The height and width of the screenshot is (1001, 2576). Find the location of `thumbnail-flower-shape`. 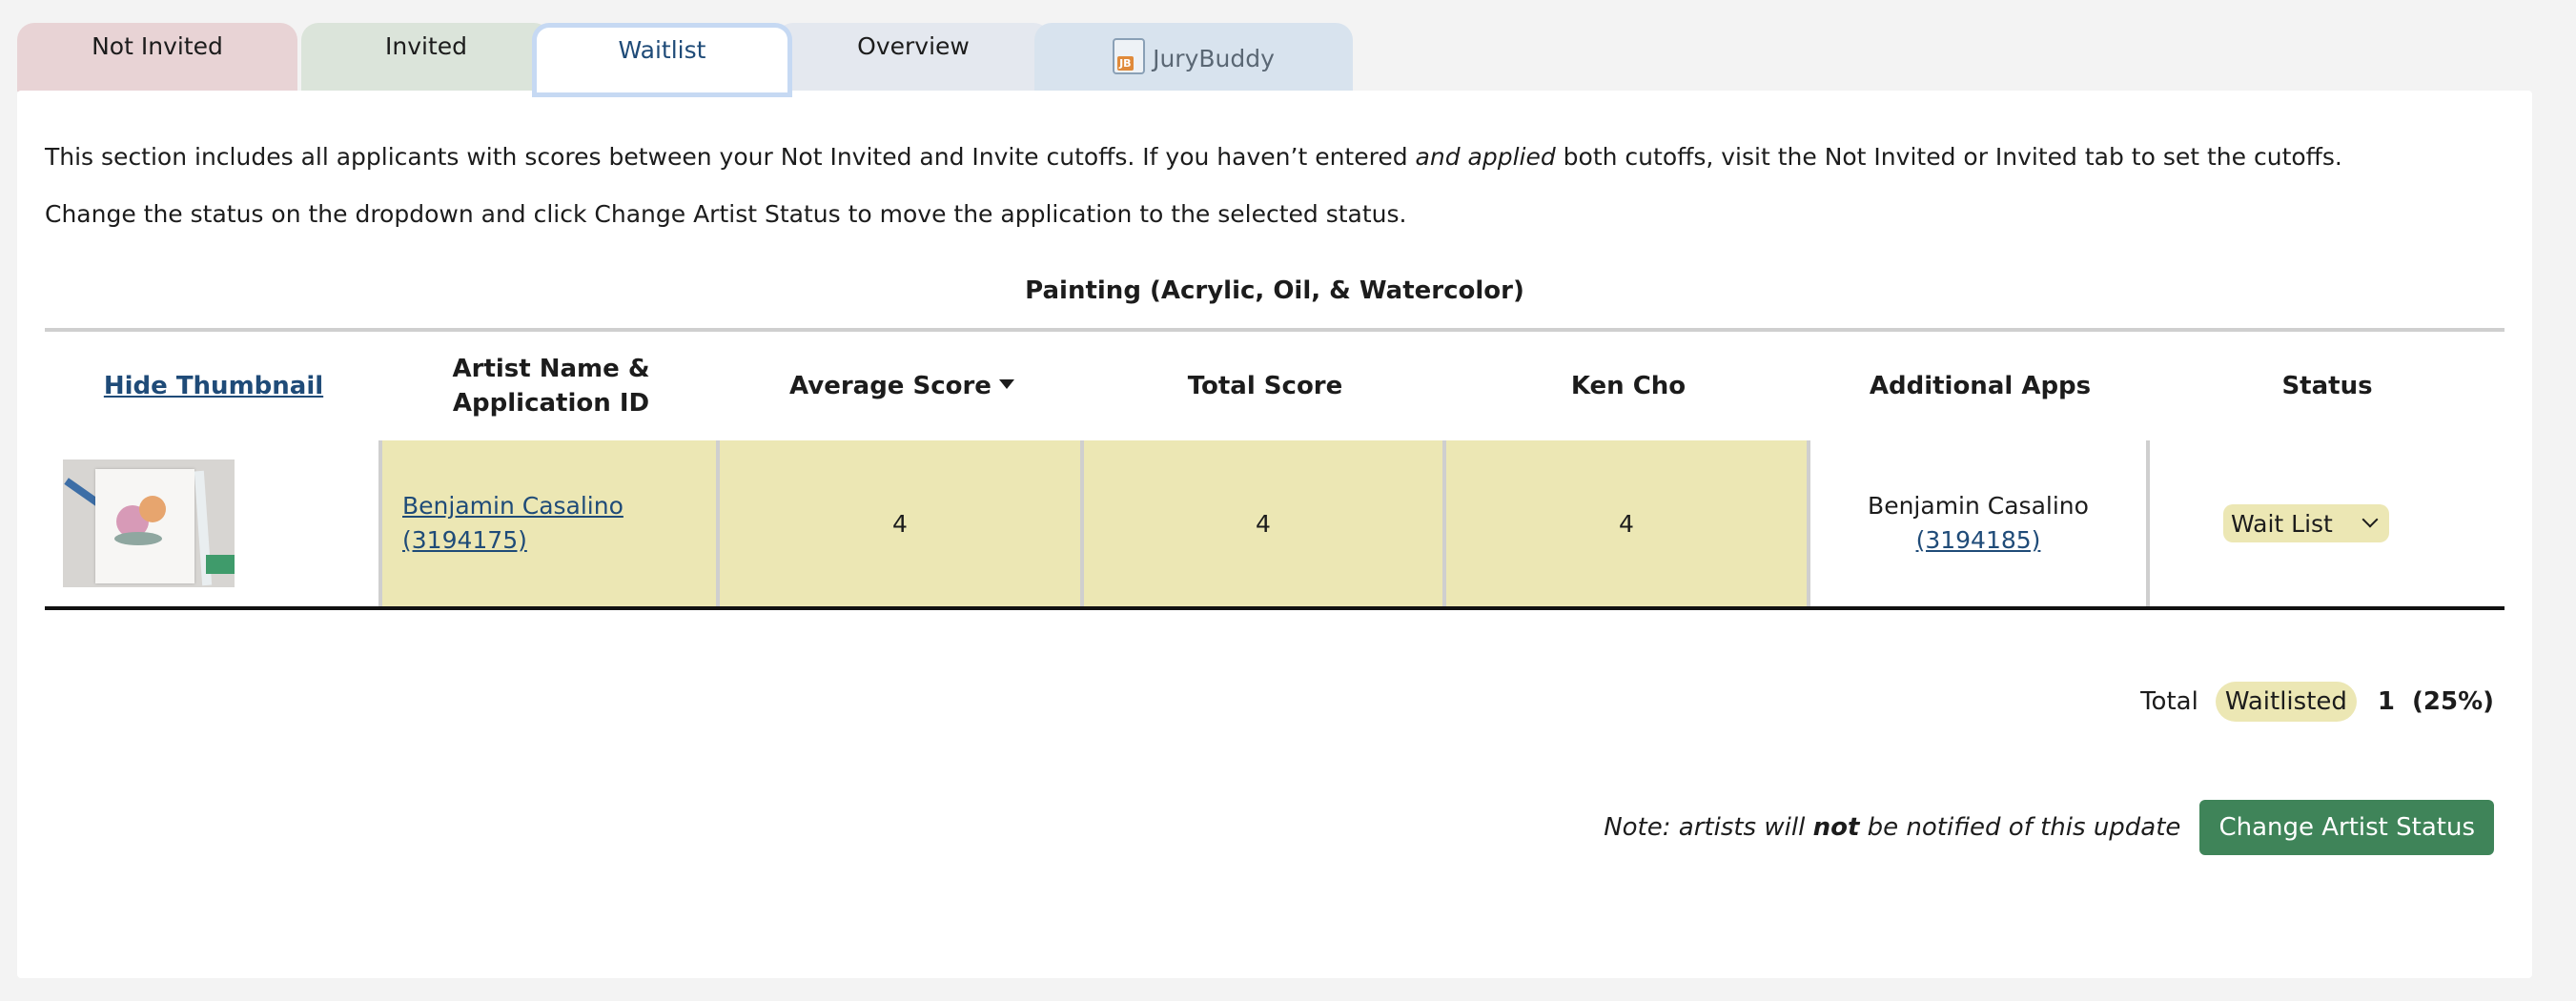

thumbnail-flower-shape is located at coordinates (153, 509).